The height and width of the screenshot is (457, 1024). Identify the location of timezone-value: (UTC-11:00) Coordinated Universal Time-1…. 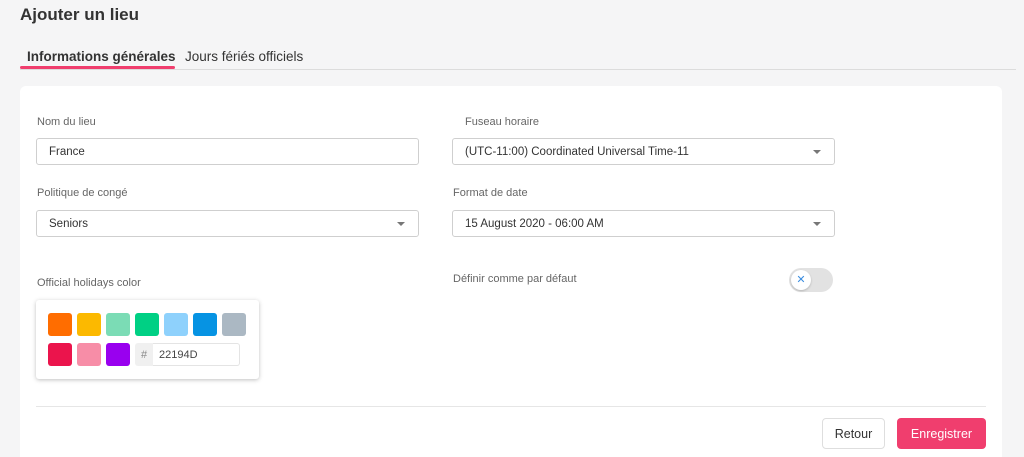
(577, 151).